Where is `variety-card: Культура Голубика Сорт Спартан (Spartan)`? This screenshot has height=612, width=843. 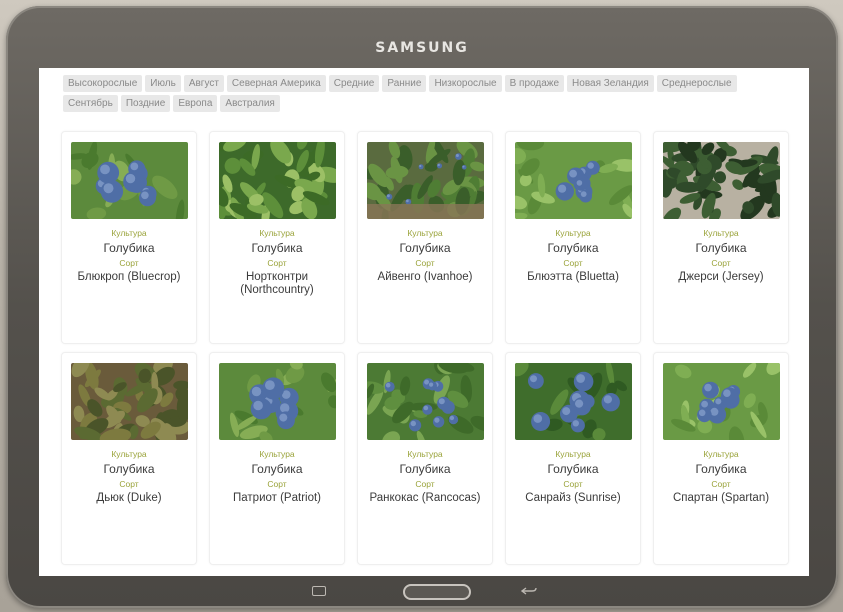
variety-card: Культура Голубика Сорт Спартан (Spartan) is located at coordinates (721, 458).